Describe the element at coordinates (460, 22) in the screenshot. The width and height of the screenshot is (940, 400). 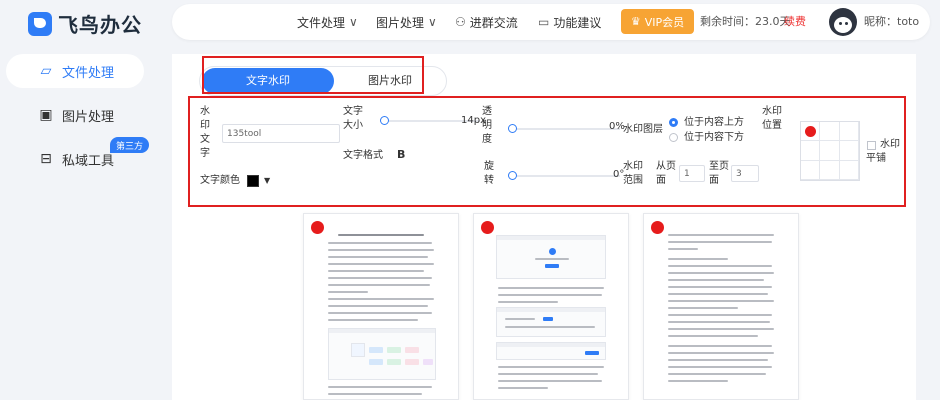
I see `users-icon: ⚇` at that location.